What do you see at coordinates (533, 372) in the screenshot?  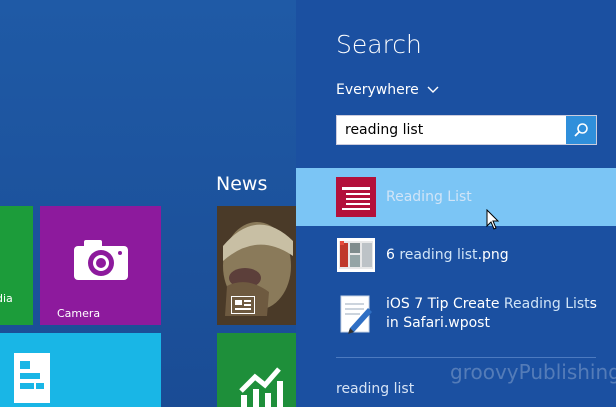 I see `watermark: groovyPublishing` at bounding box center [533, 372].